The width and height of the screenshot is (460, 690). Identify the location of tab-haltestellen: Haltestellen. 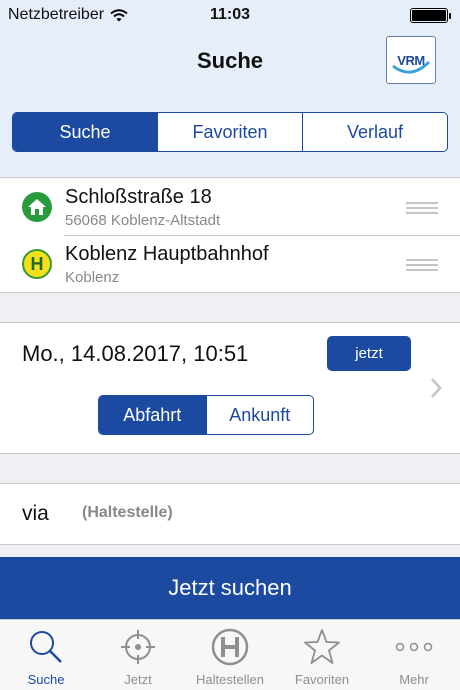
(230, 655).